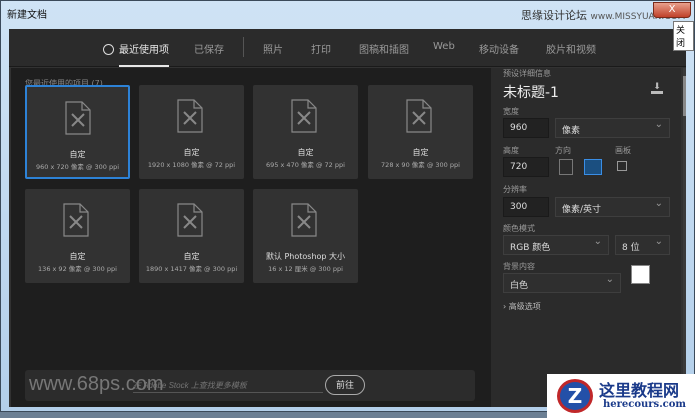 This screenshot has height=418, width=695. What do you see at coordinates (571, 48) in the screenshot?
I see `tab-film: 胶片和视频` at bounding box center [571, 48].